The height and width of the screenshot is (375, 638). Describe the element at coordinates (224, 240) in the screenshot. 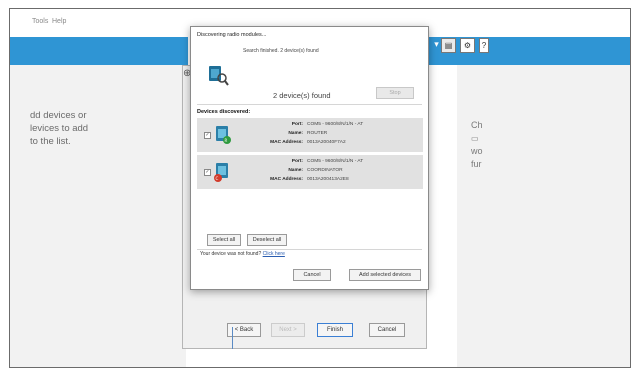

I see `select-all-button: Select all` at that location.